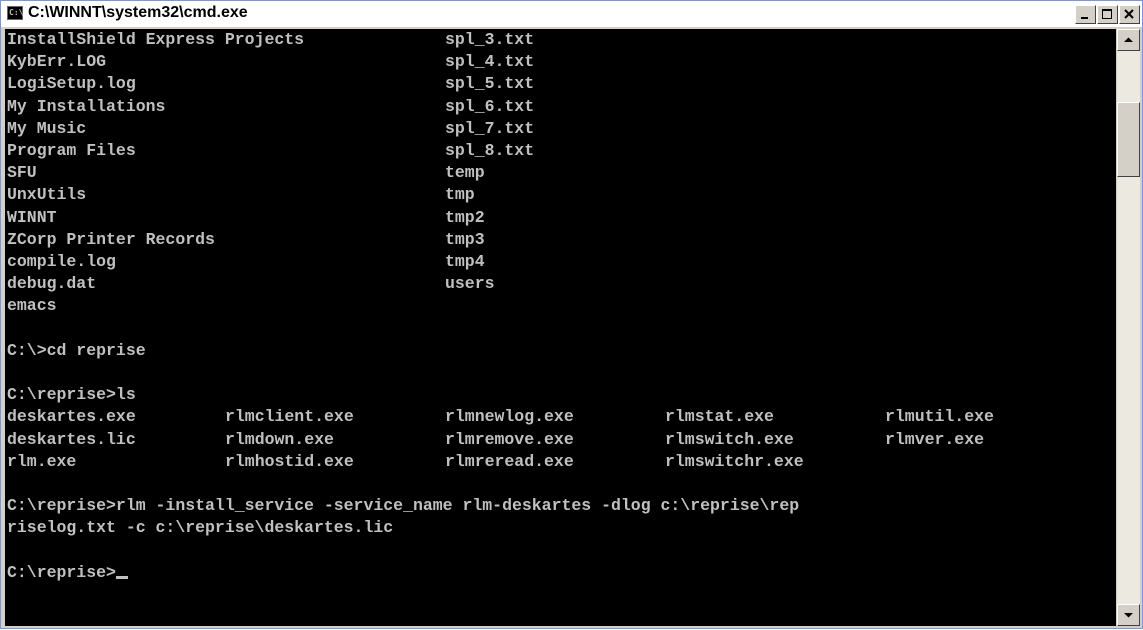  I want to click on command-line-ls: C:\reprise>ls, so click(71, 395).